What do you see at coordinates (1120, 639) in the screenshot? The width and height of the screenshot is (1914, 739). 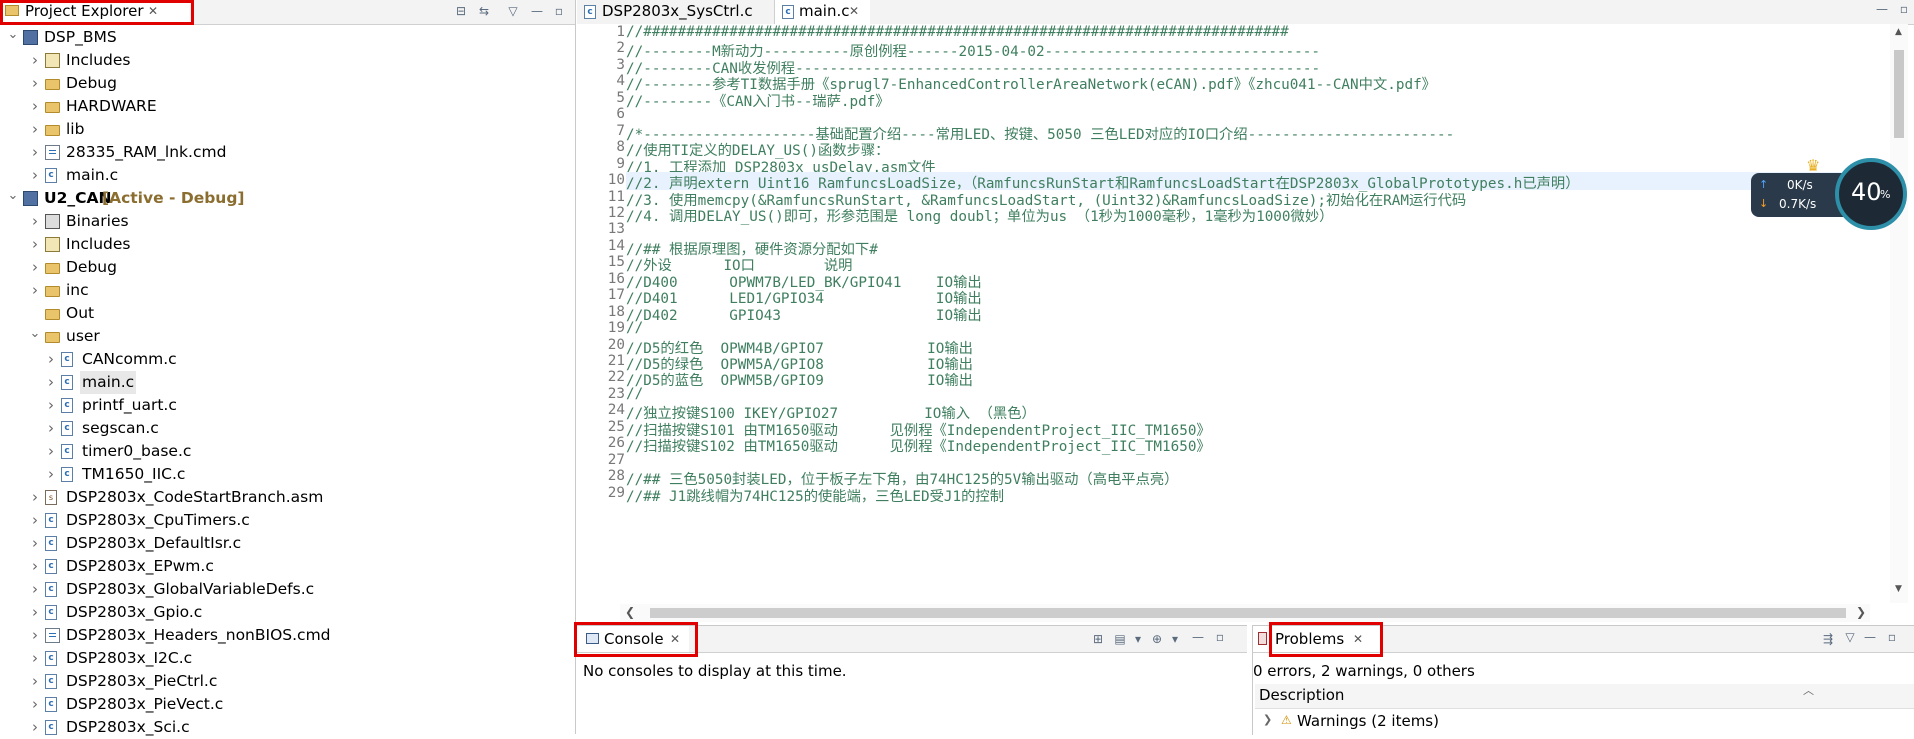 I see `display-console-icon: ▤` at bounding box center [1120, 639].